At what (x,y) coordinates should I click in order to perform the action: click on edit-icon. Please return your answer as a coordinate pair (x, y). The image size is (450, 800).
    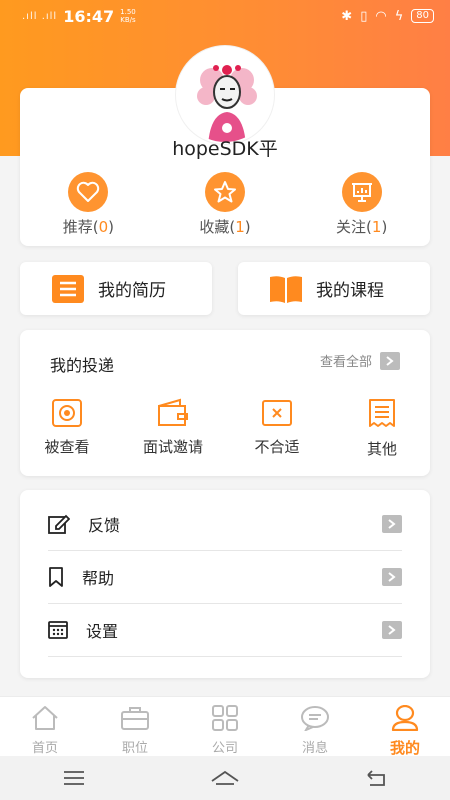
    Looking at the image, I should click on (59, 524).